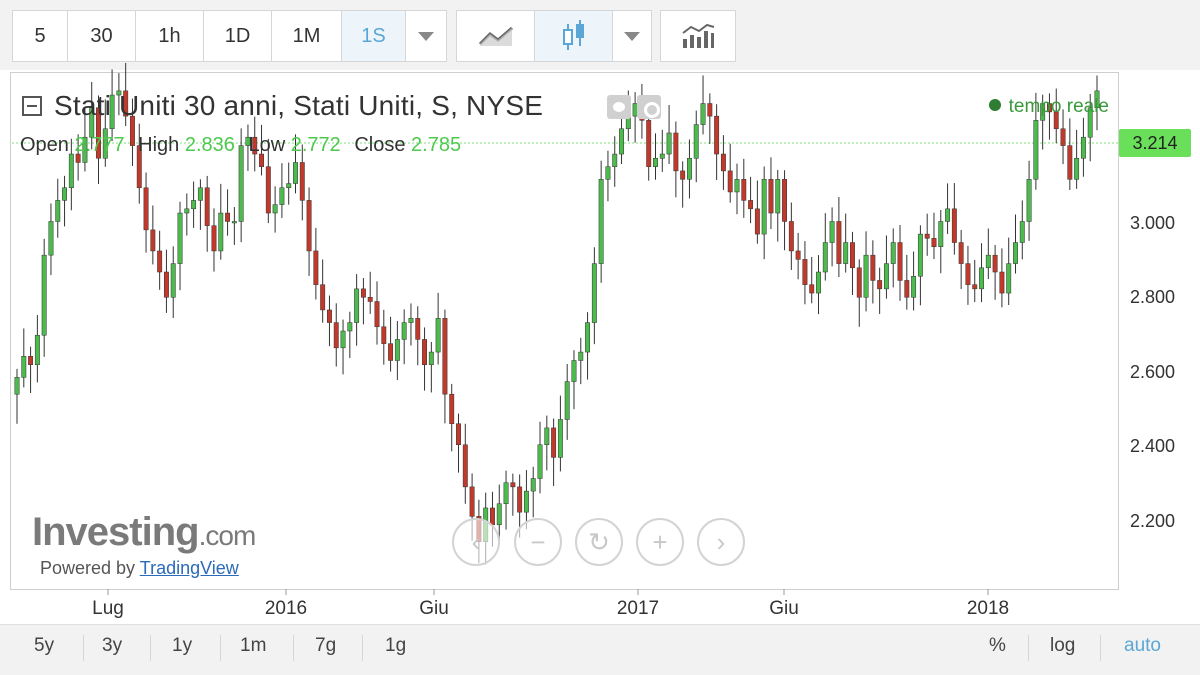 The height and width of the screenshot is (675, 1200). What do you see at coordinates (209, 145) in the screenshot?
I see `high-value: 2.836` at bounding box center [209, 145].